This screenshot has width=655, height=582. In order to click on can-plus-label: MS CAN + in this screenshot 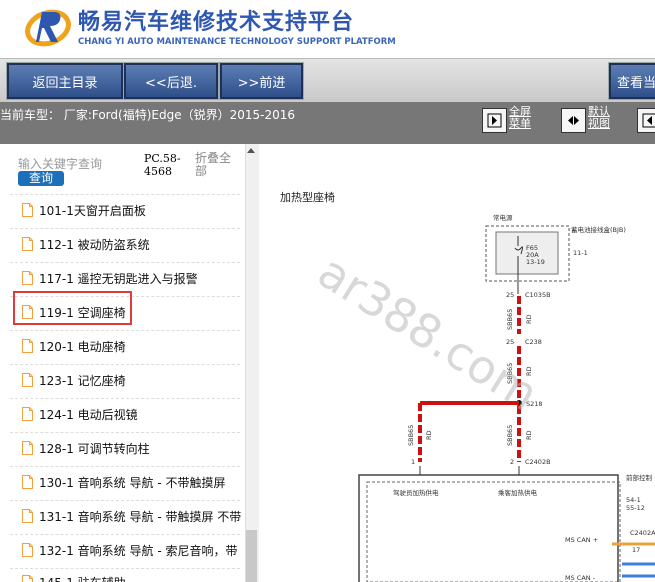, I will do `click(581, 540)`.